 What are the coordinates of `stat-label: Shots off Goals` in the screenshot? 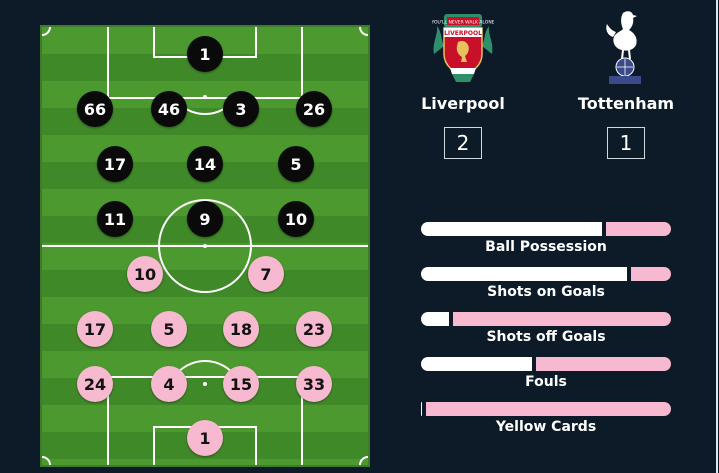 It's located at (546, 337).